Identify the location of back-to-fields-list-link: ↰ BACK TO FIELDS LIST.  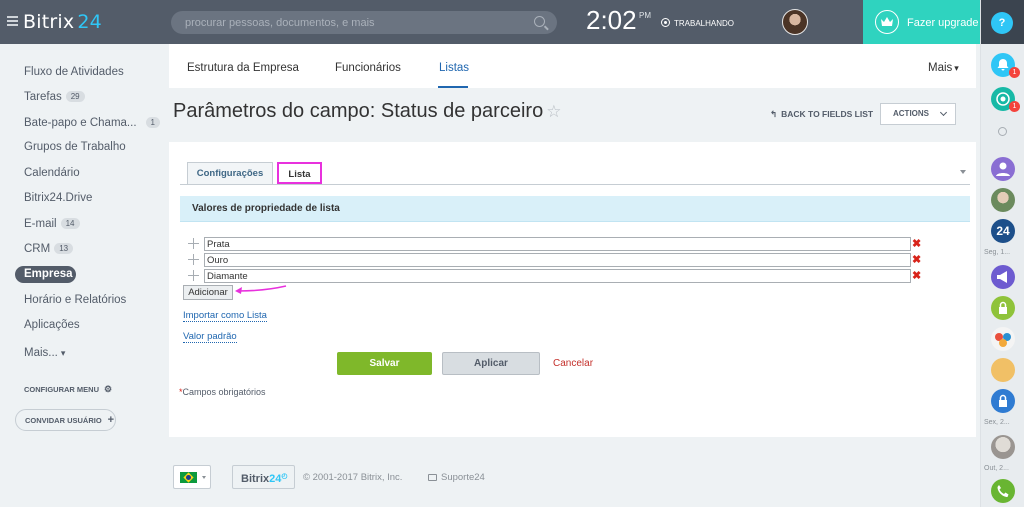
(821, 114).